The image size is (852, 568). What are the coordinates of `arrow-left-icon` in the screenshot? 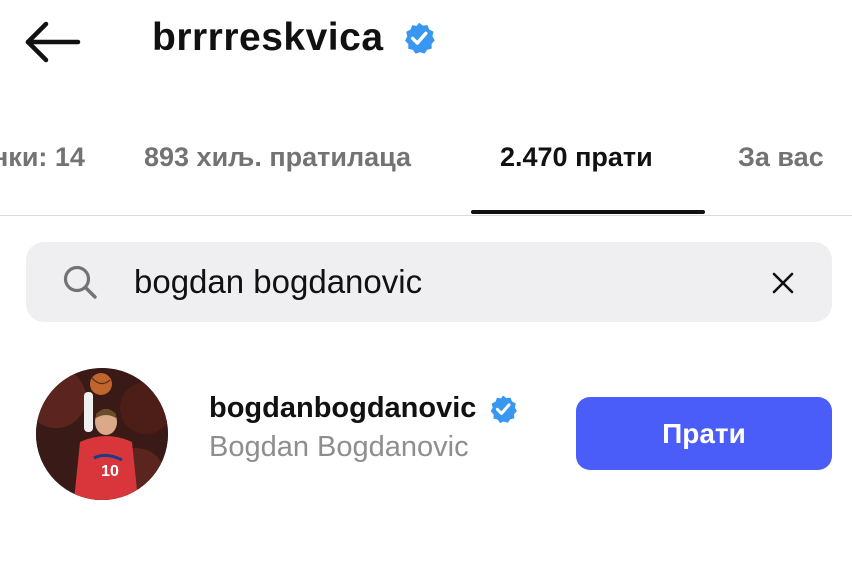 It's located at (53, 42).